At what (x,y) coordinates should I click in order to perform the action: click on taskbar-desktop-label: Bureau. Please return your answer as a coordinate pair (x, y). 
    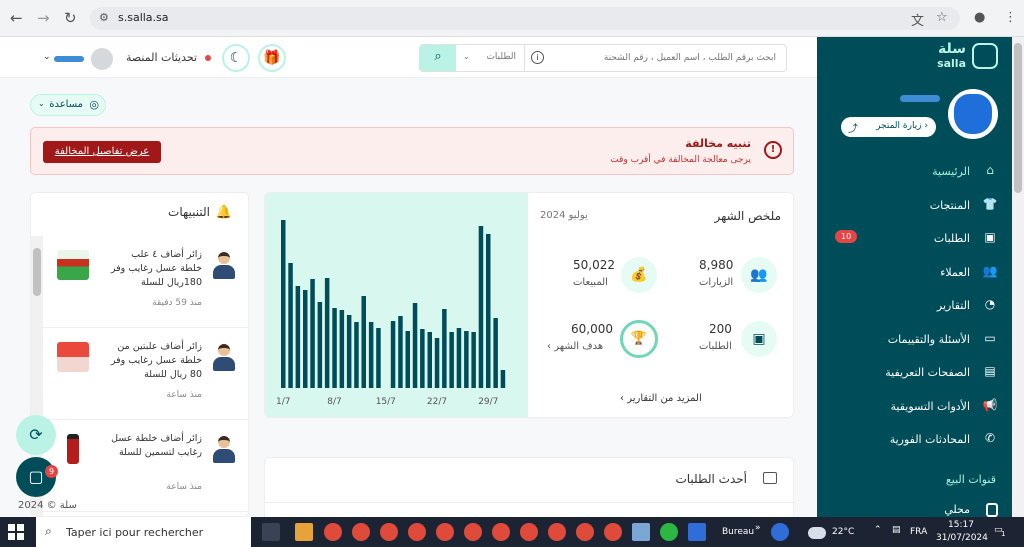
    Looking at the image, I should click on (738, 532).